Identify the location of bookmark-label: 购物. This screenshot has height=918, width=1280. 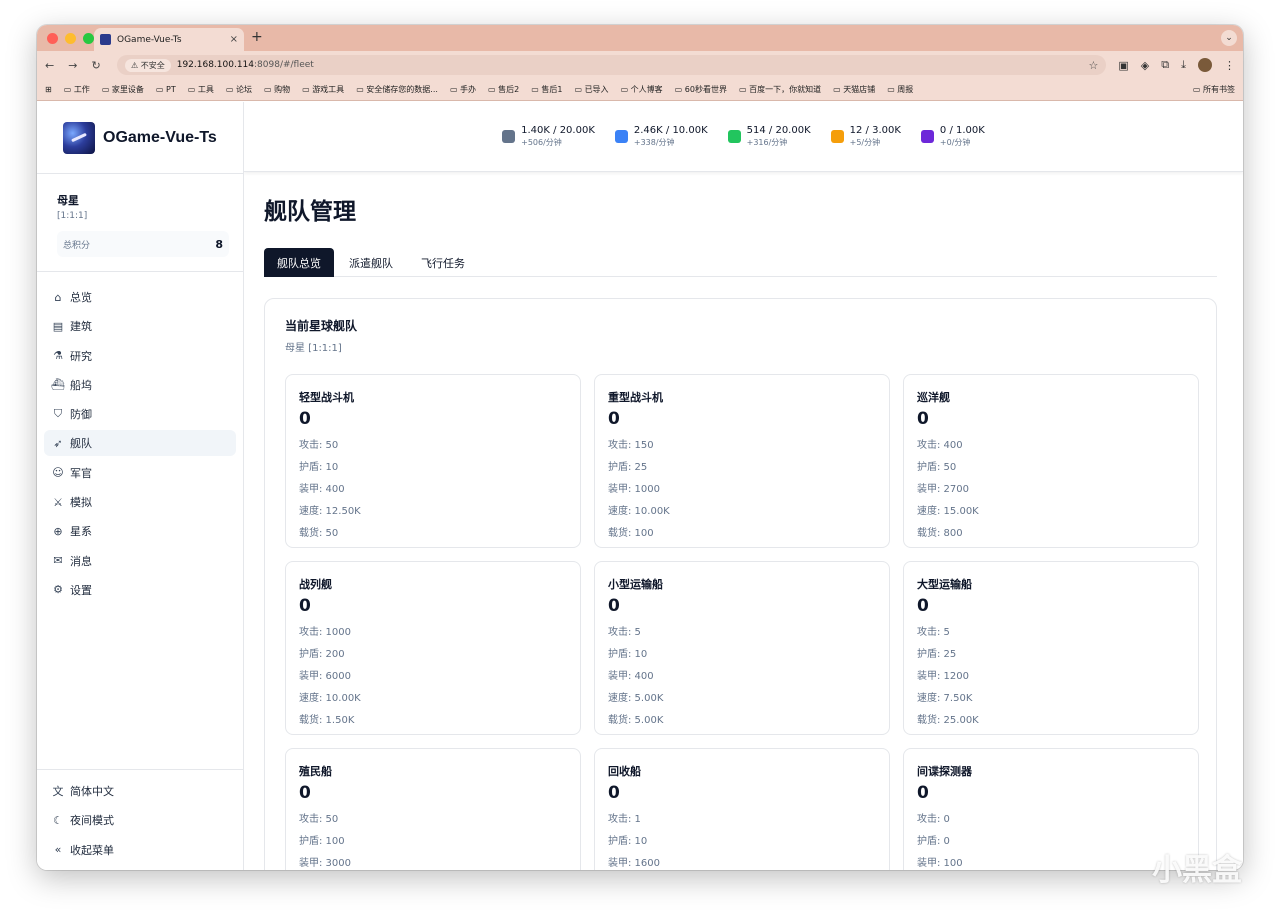
(282, 89).